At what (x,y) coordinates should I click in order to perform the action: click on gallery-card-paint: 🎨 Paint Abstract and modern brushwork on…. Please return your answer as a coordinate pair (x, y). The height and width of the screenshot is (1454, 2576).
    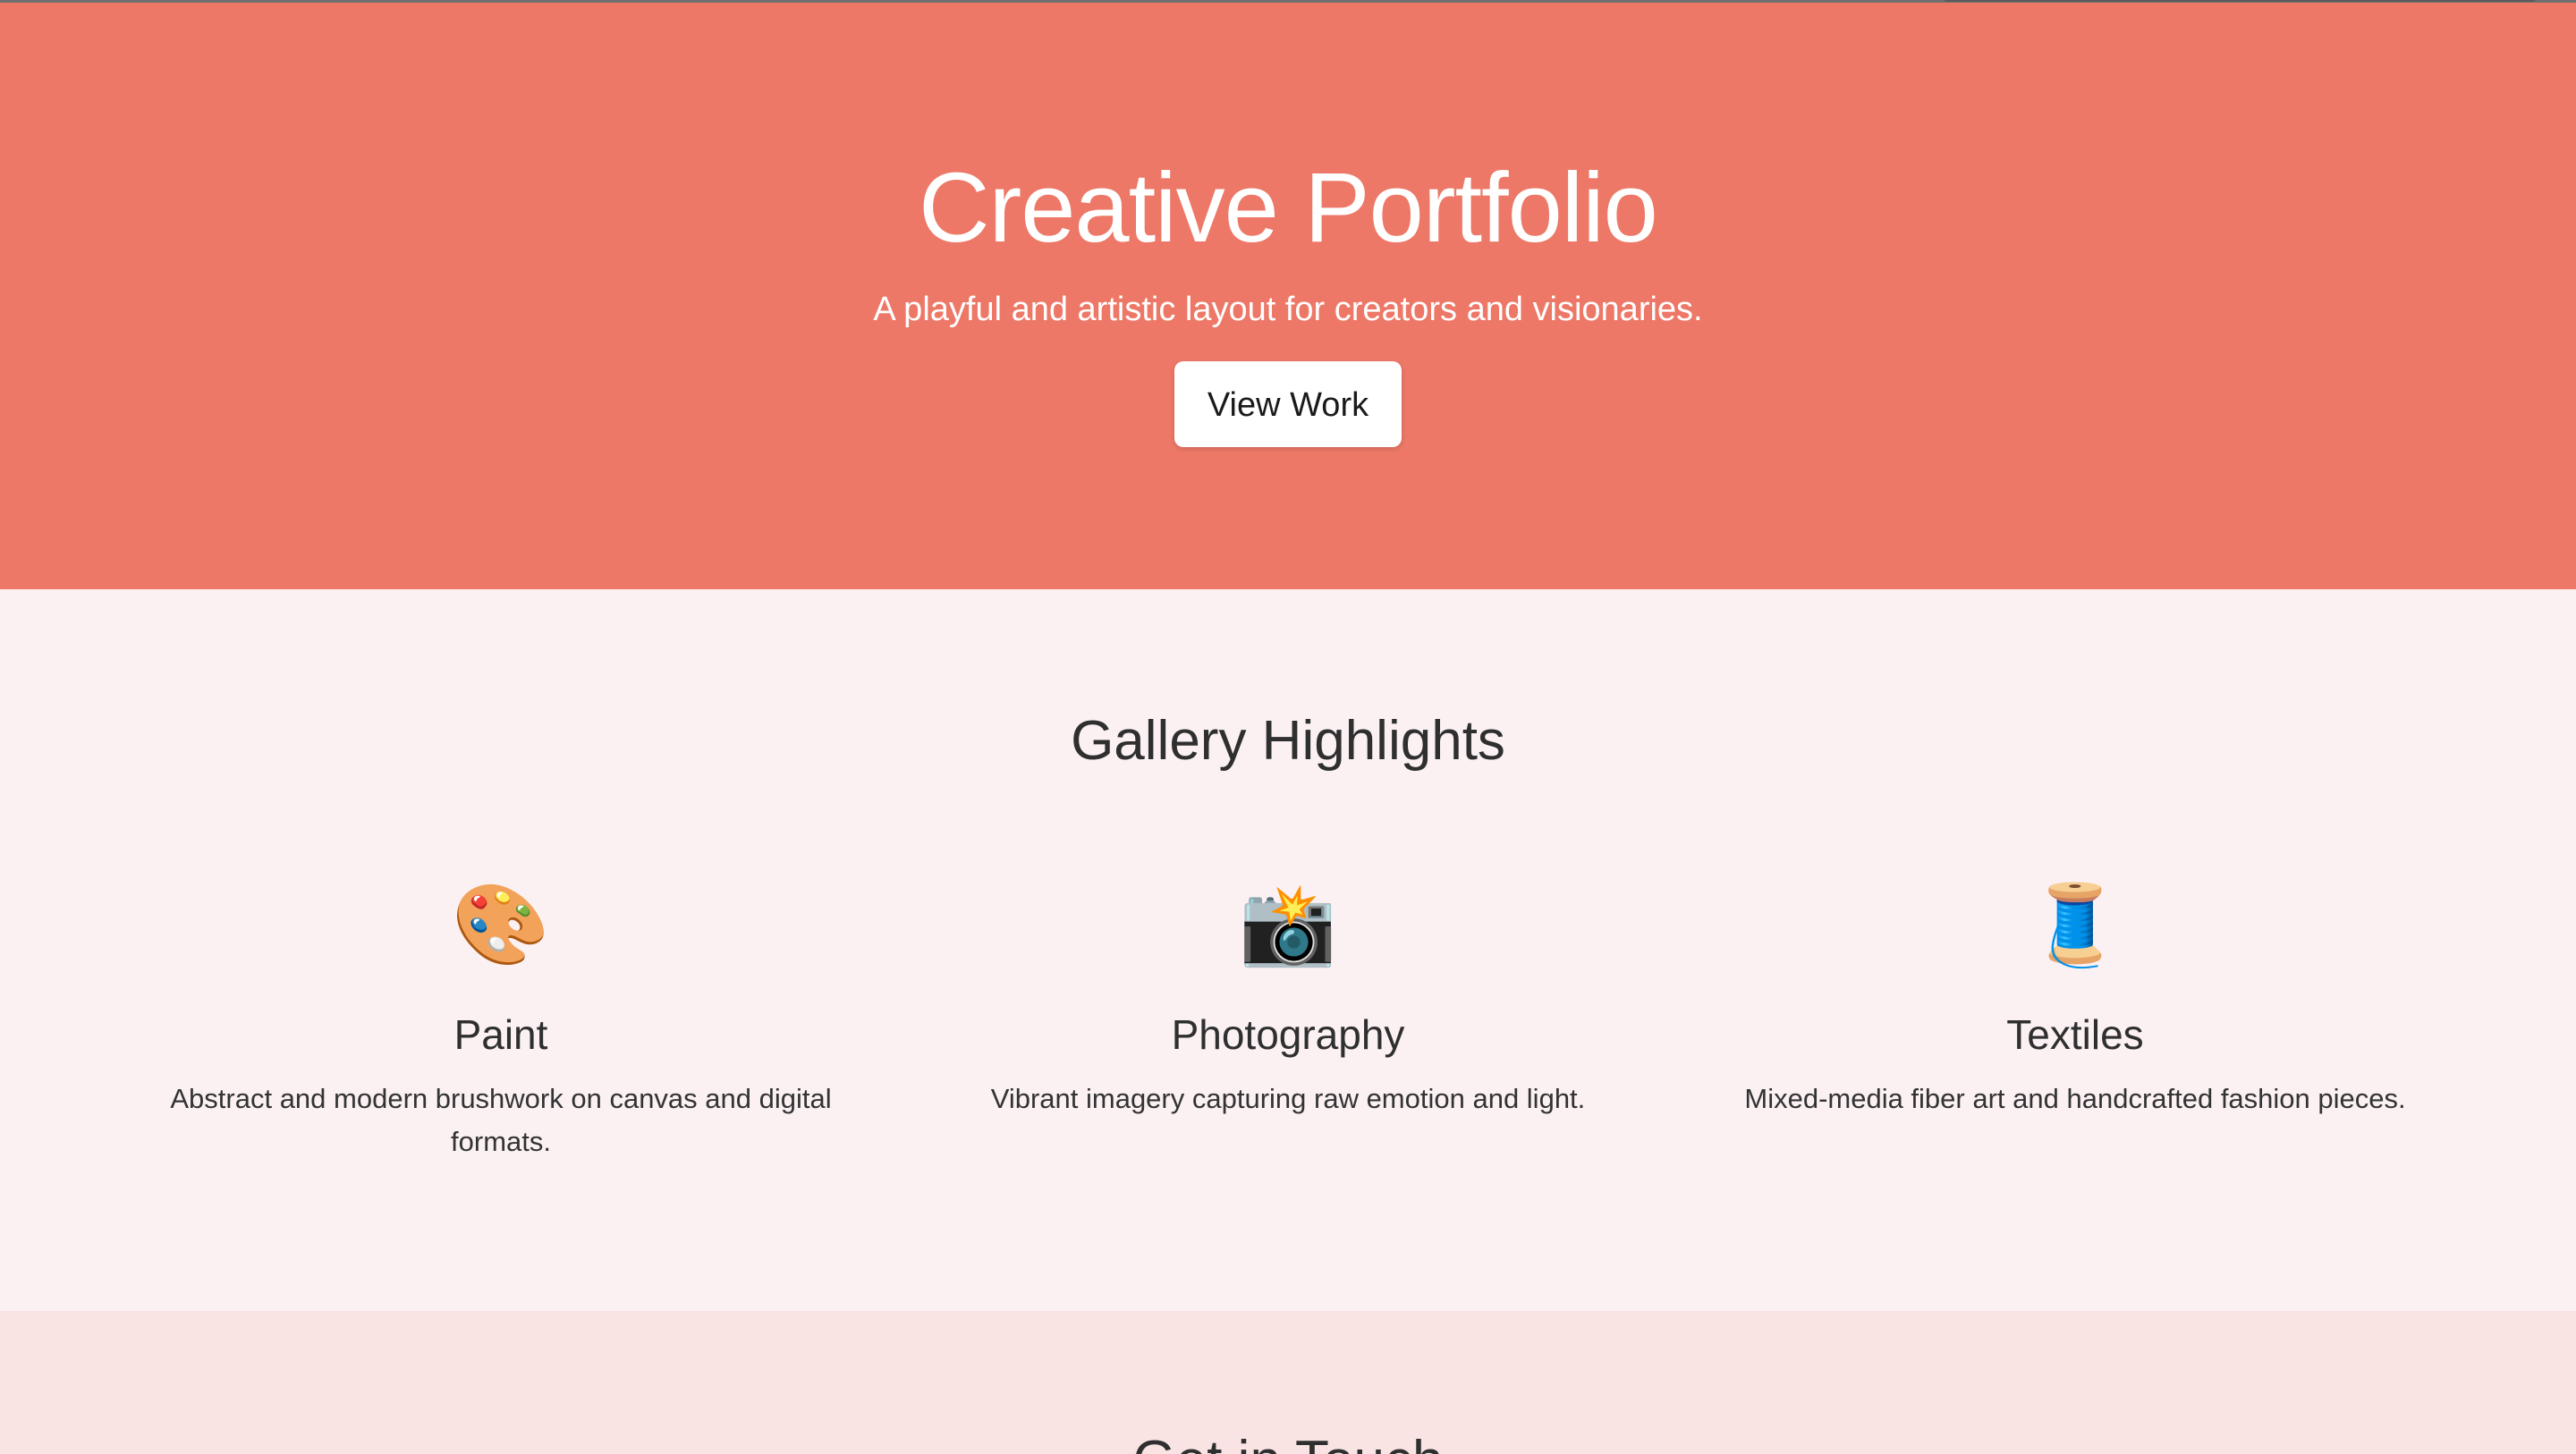
    Looking at the image, I should click on (501, 1019).